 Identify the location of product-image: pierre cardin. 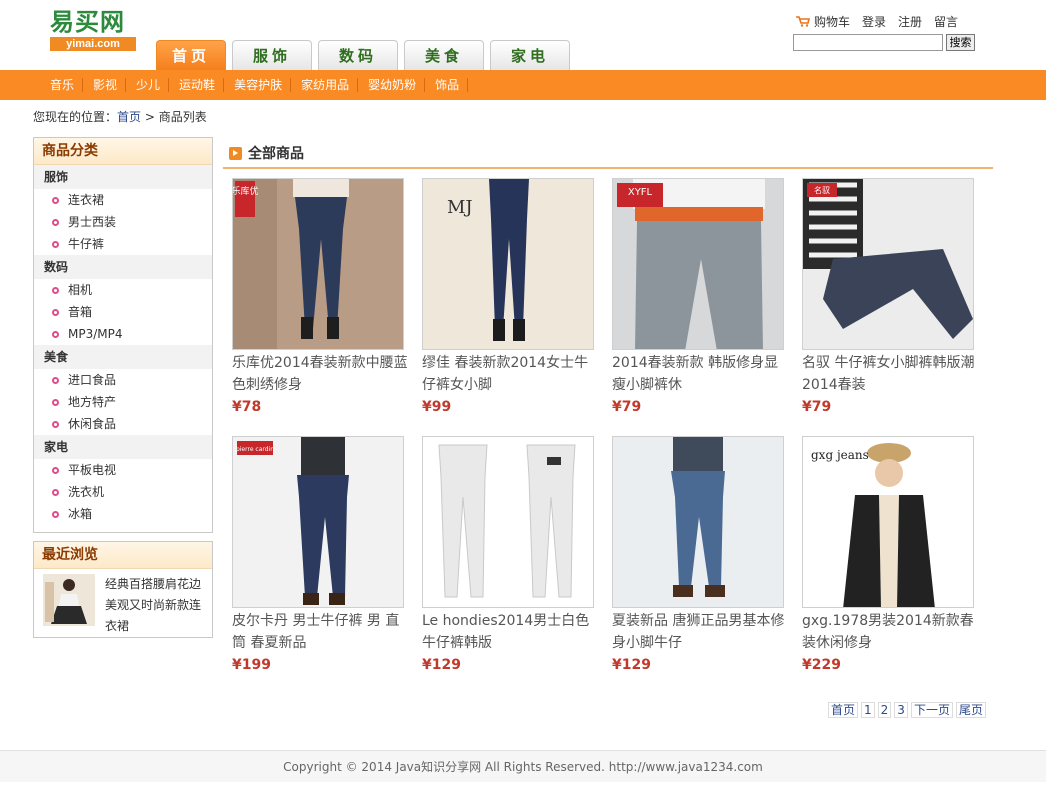
(318, 522).